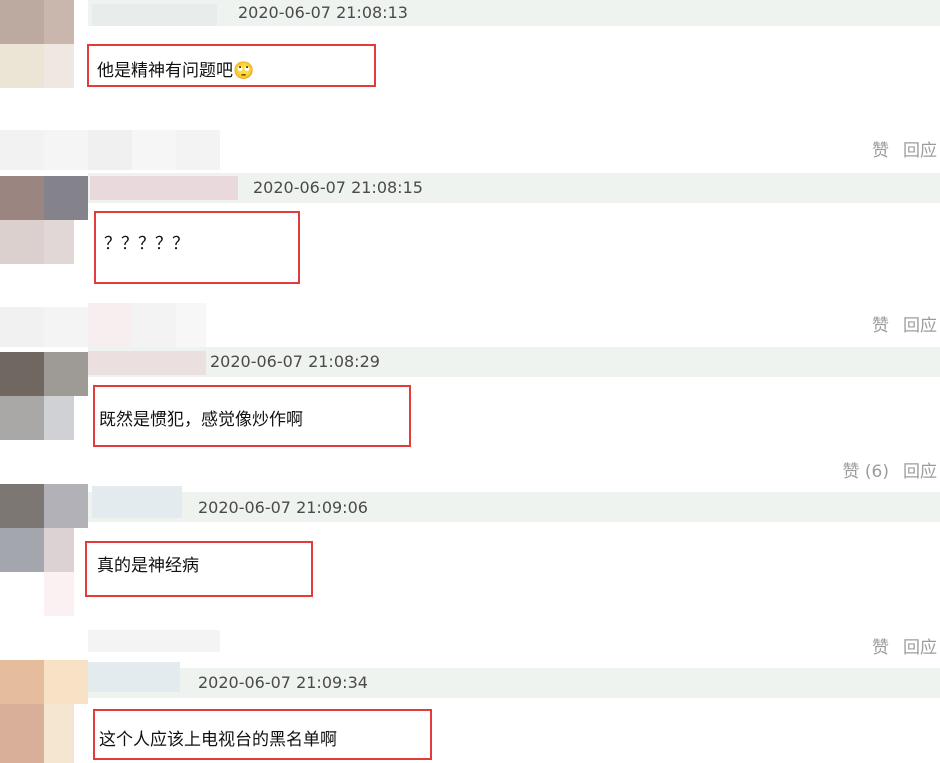 This screenshot has height=763, width=940. I want to click on like-button: 赞 (6), so click(866, 469).